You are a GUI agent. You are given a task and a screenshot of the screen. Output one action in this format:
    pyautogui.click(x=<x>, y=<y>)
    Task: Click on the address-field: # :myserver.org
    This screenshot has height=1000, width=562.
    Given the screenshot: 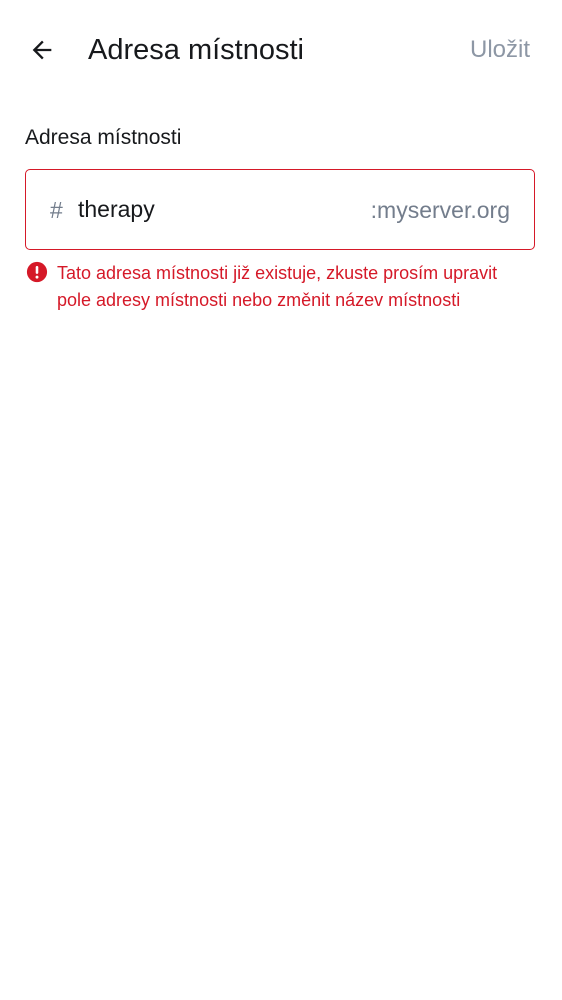 What is the action you would take?
    pyautogui.click(x=280, y=209)
    